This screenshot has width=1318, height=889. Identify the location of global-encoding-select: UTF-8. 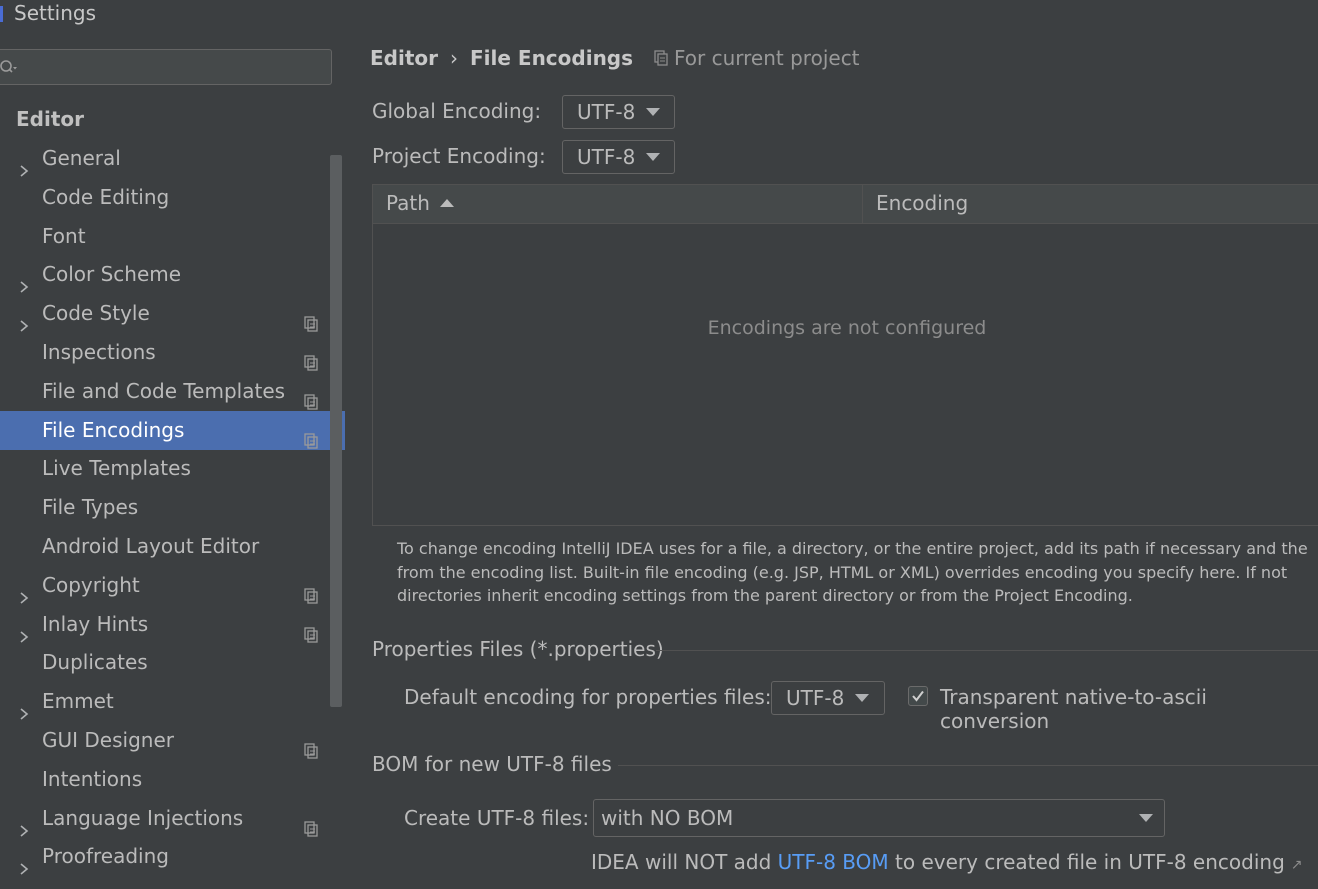
(618, 112).